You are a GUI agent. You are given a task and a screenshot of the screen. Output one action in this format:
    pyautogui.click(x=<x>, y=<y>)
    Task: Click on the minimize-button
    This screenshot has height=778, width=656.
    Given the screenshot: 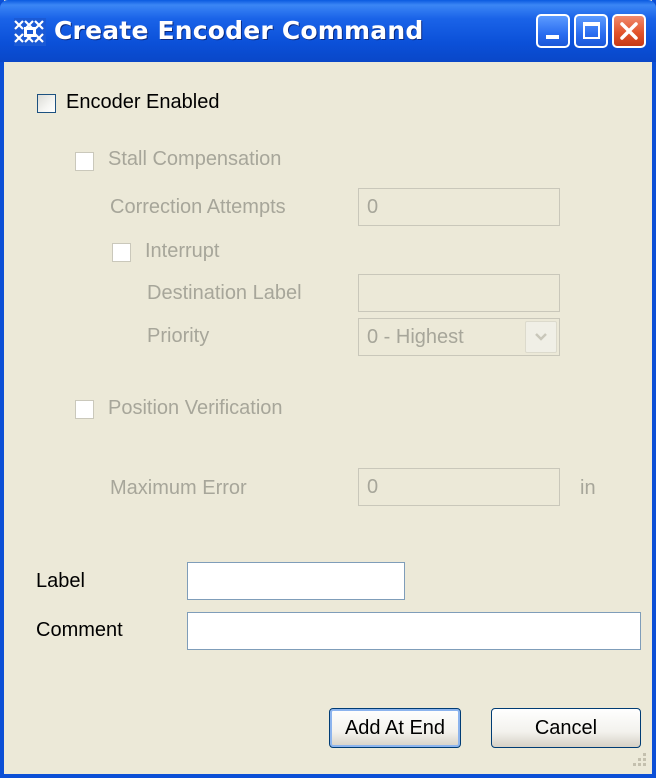 What is the action you would take?
    pyautogui.click(x=553, y=31)
    